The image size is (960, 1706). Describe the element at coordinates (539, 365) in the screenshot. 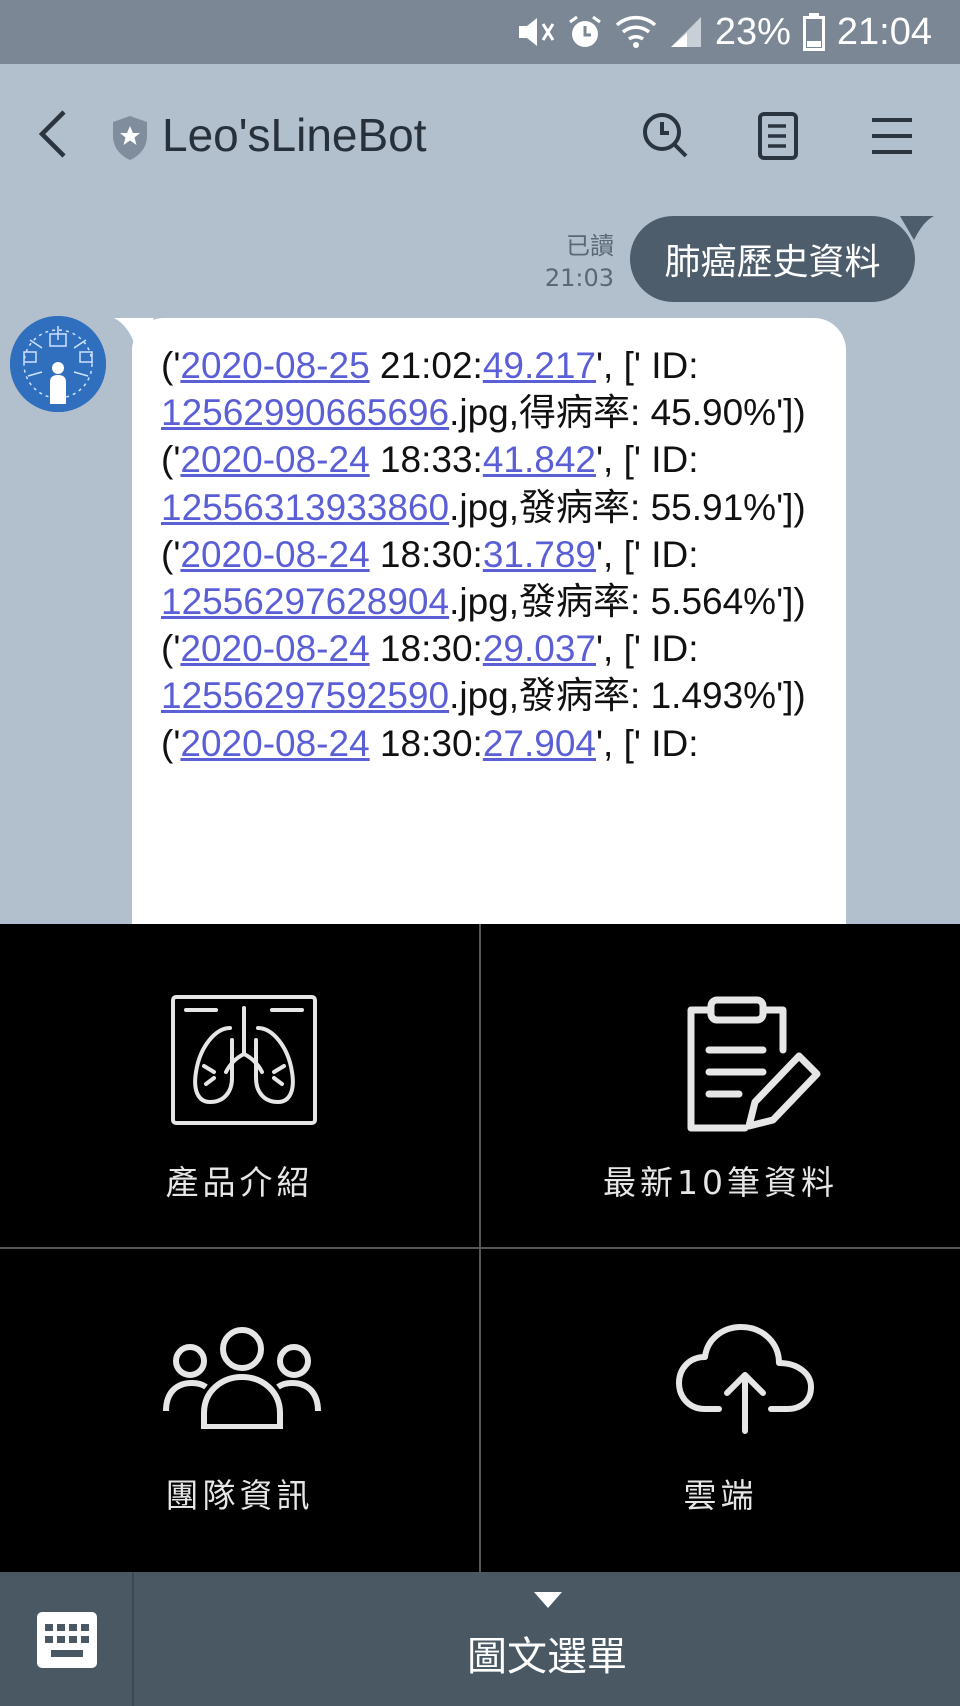

I see `seconds-link: 49.217` at that location.